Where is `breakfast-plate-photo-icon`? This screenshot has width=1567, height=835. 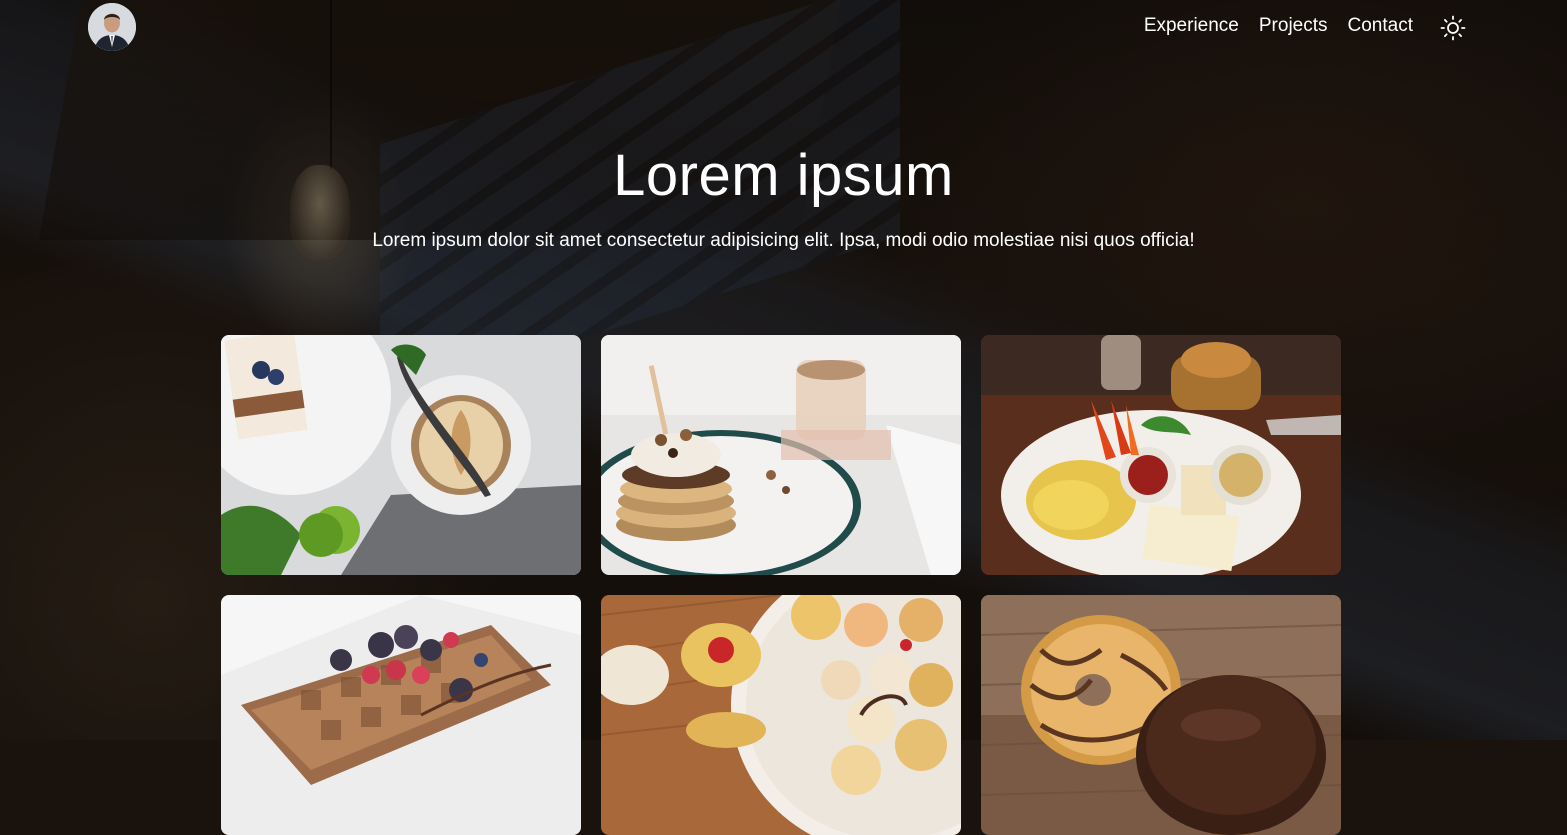
breakfast-plate-photo-icon is located at coordinates (1161, 455).